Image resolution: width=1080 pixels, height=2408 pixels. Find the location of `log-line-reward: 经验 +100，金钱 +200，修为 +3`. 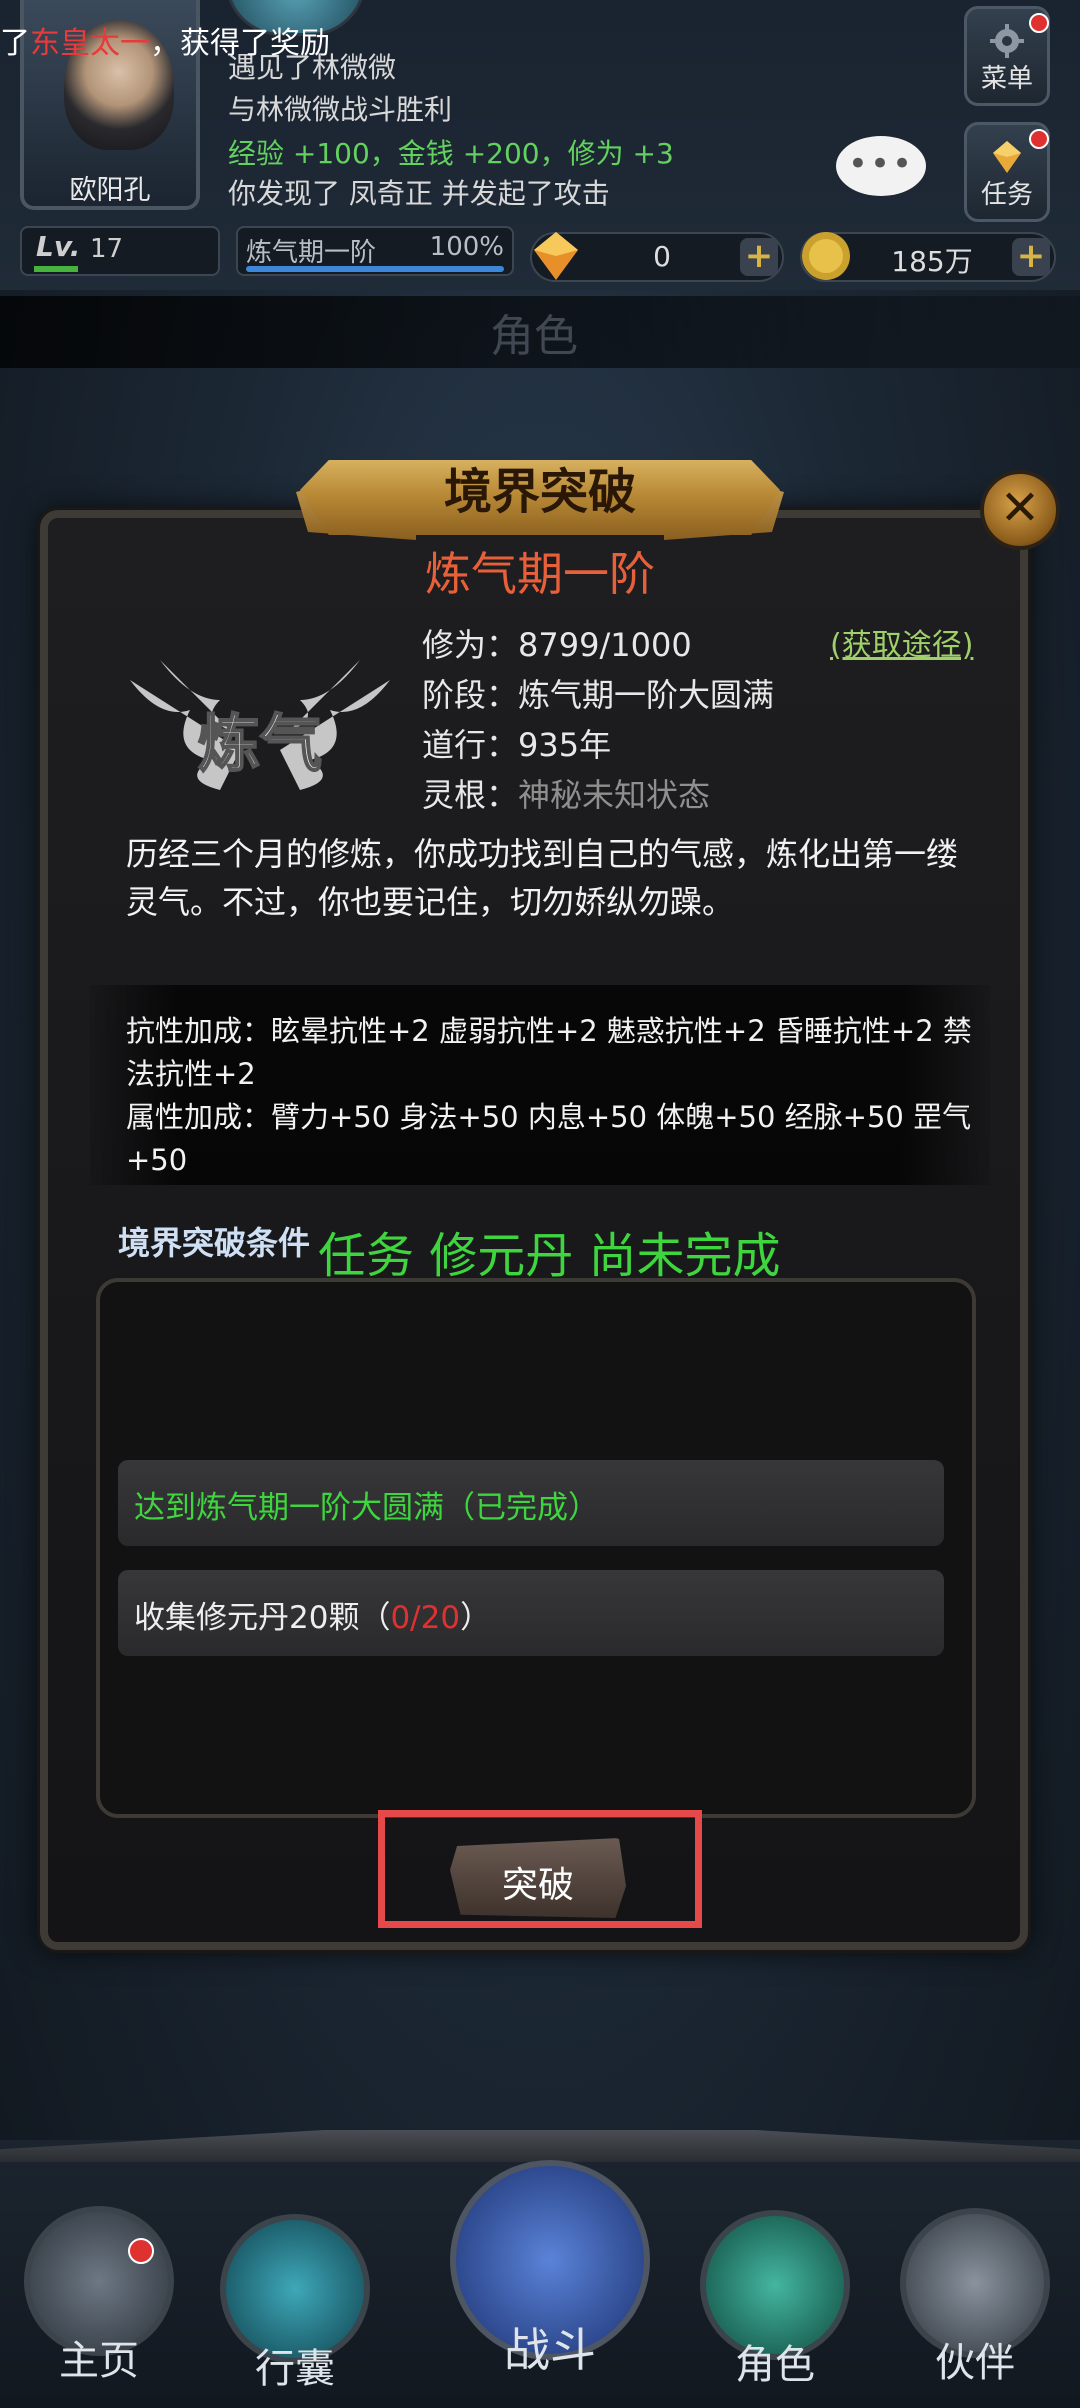

log-line-reward: 经验 +100，金钱 +200，修为 +3 is located at coordinates (451, 153).